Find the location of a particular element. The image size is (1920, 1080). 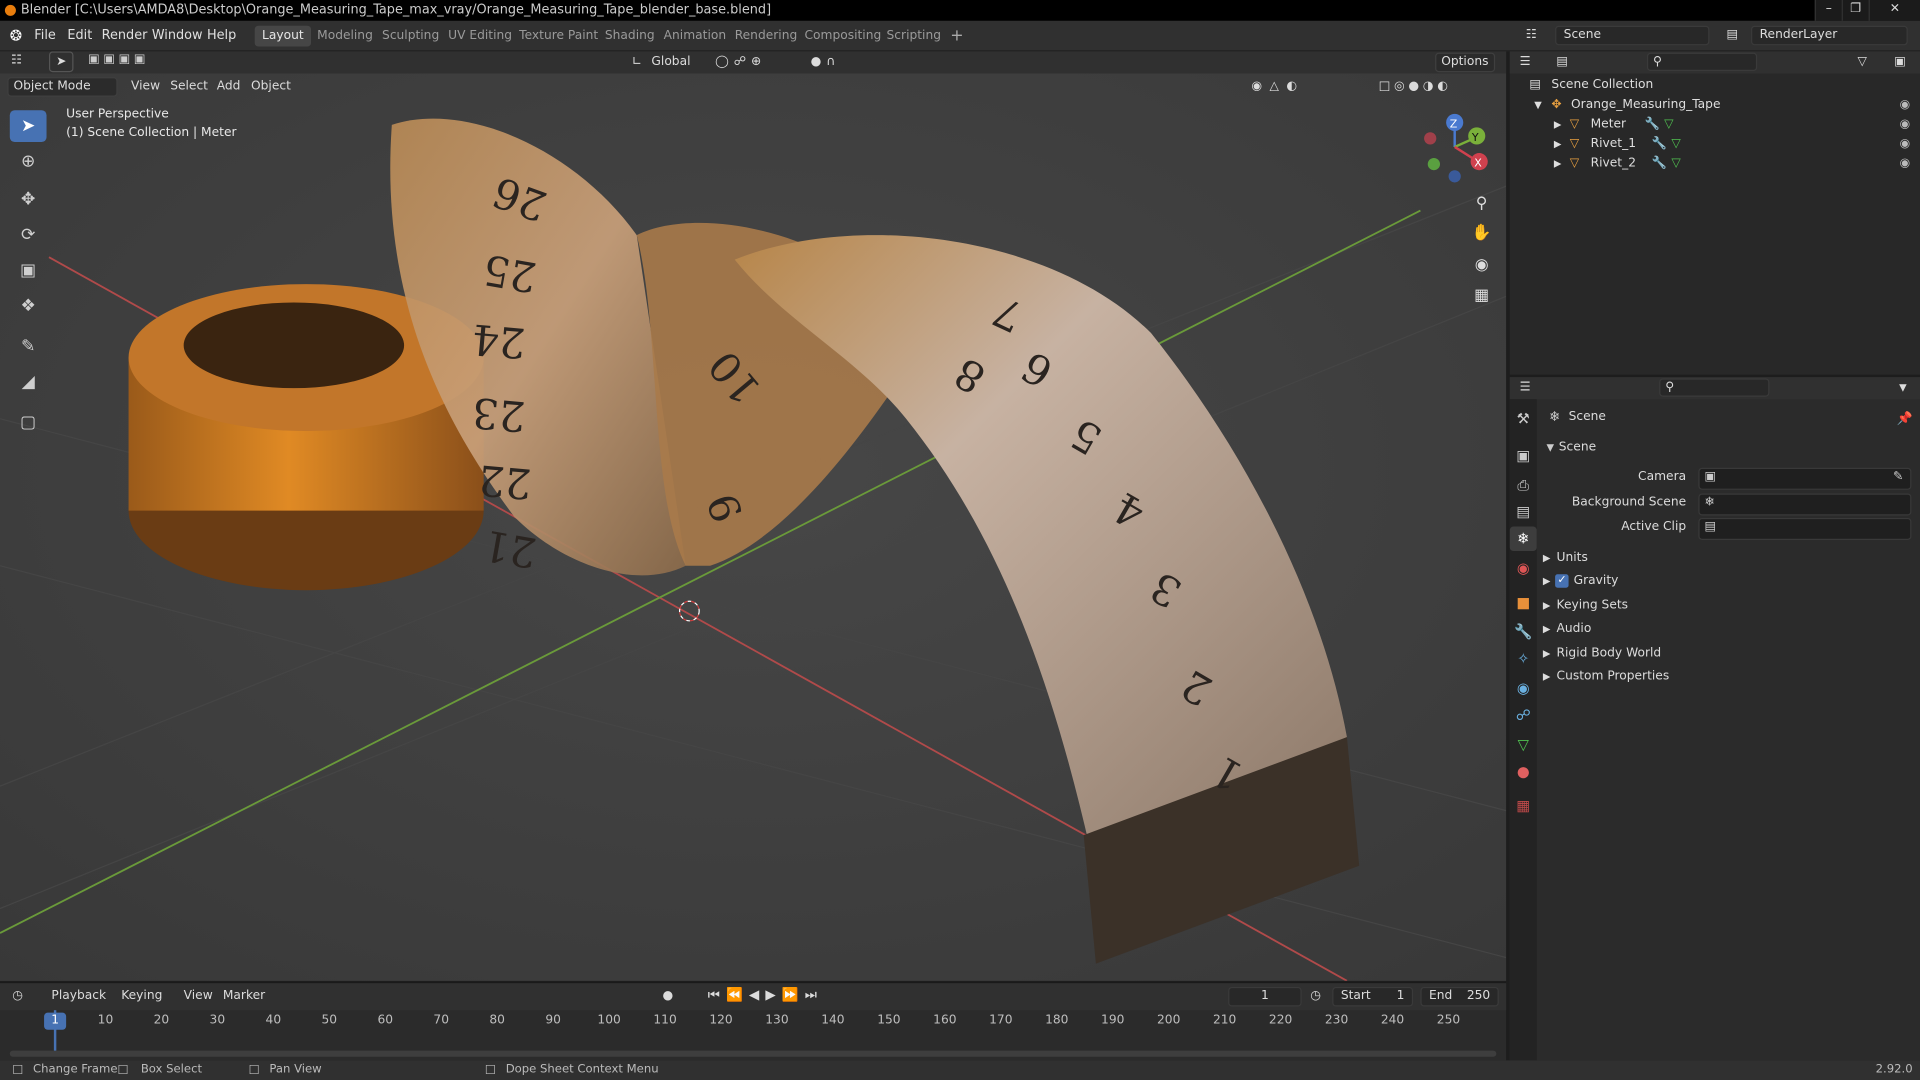

mode-dropdown: Object Mode is located at coordinates (62, 87).